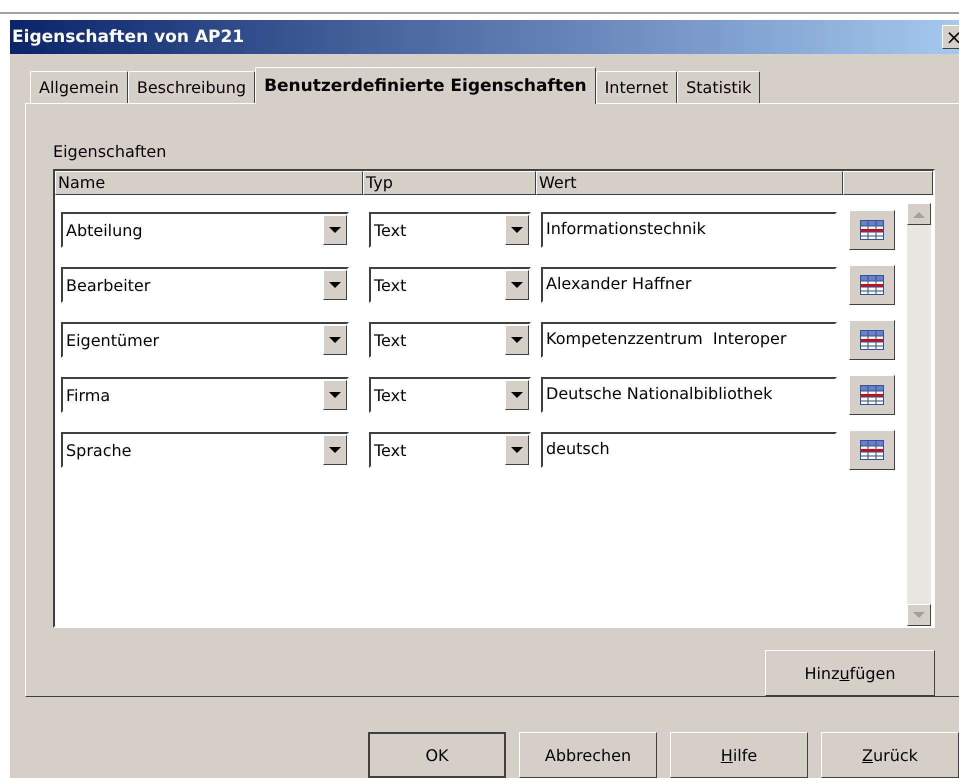 This screenshot has height=778, width=959. What do you see at coordinates (79, 87) in the screenshot?
I see `tab: Allgemein` at bounding box center [79, 87].